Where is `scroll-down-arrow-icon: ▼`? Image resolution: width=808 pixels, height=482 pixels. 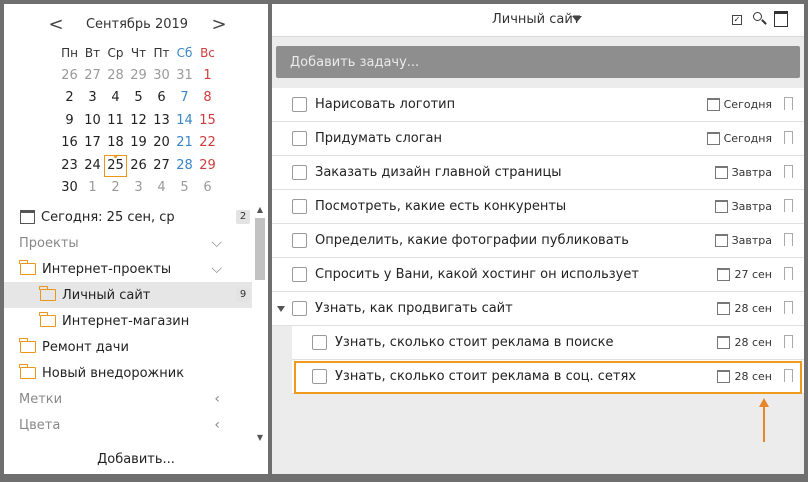
scroll-down-arrow-icon: ▼ is located at coordinates (260, 438).